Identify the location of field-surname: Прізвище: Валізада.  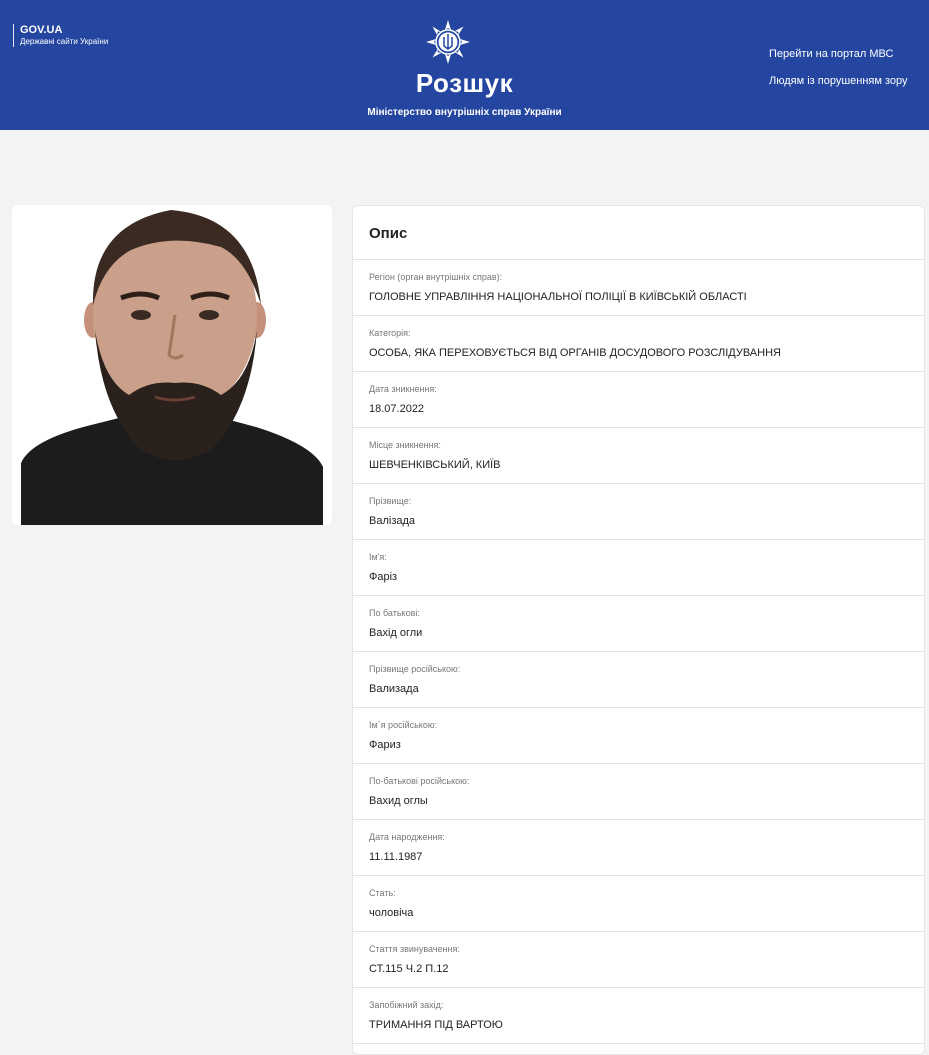
(638, 512).